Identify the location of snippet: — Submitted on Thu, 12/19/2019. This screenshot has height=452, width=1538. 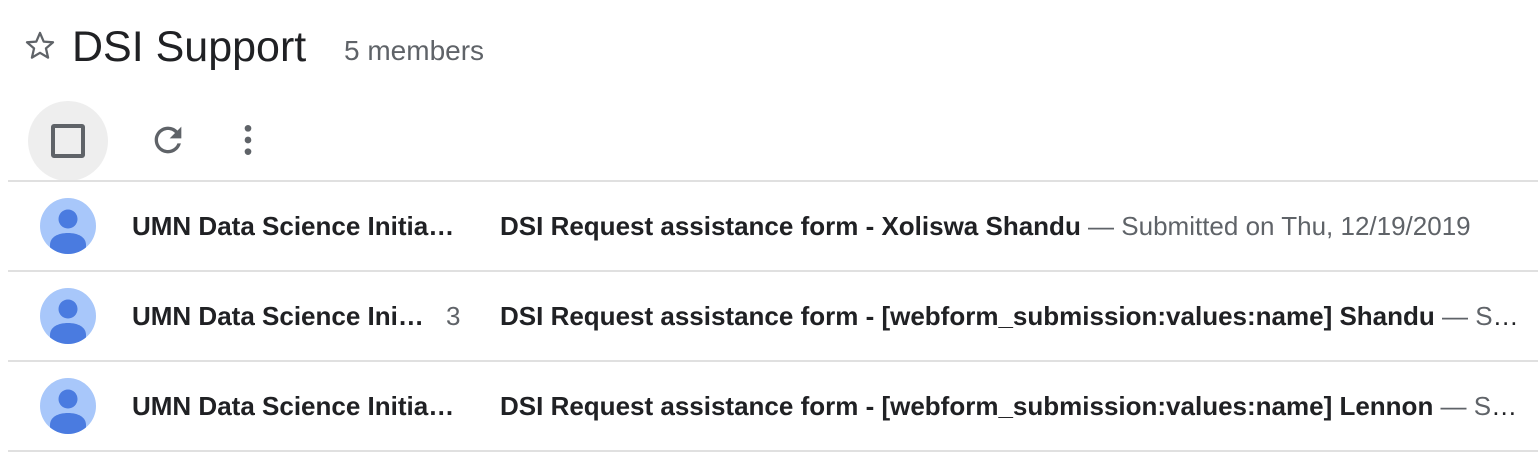
(1275, 226).